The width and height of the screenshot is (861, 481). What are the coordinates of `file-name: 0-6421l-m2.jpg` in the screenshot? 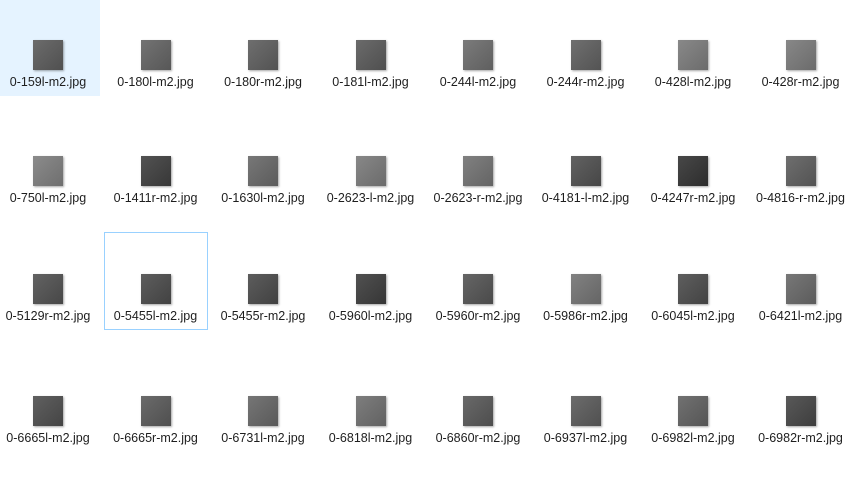 It's located at (800, 316).